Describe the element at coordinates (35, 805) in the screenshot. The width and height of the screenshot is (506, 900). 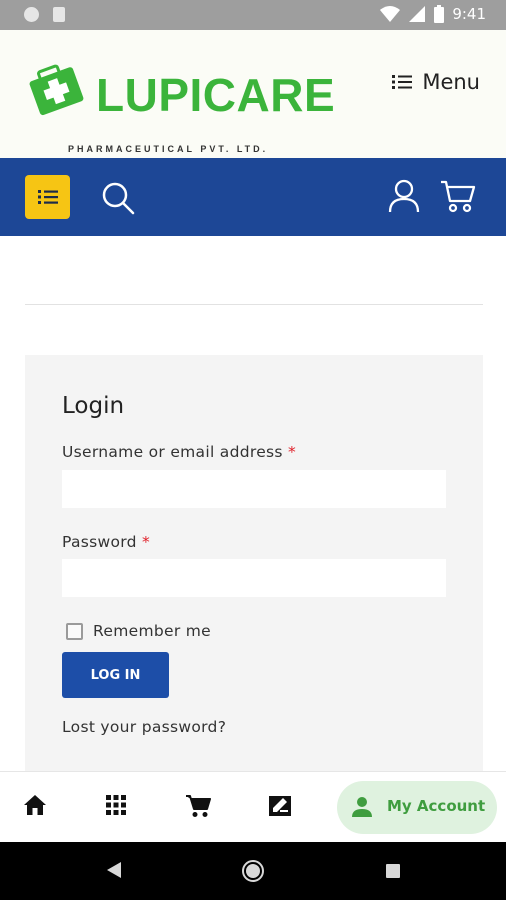
I see `home-icon` at that location.